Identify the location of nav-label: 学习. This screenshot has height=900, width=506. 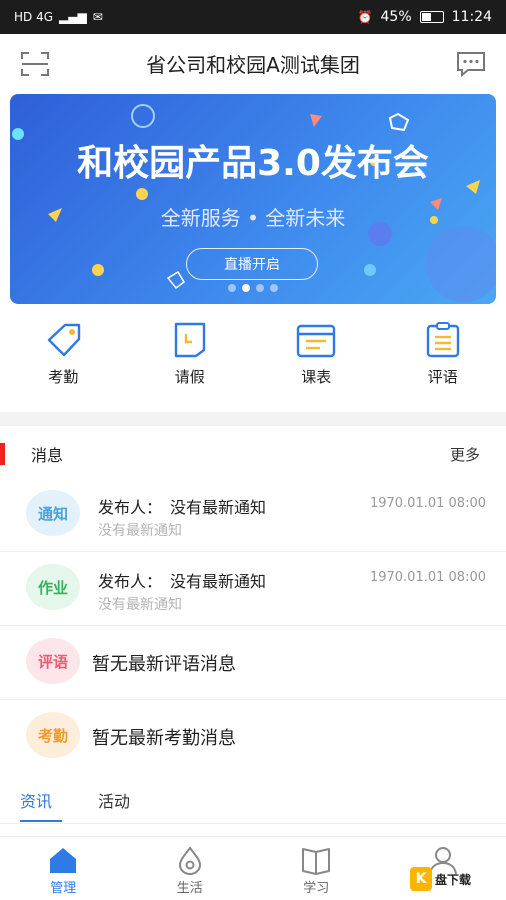
(316, 888).